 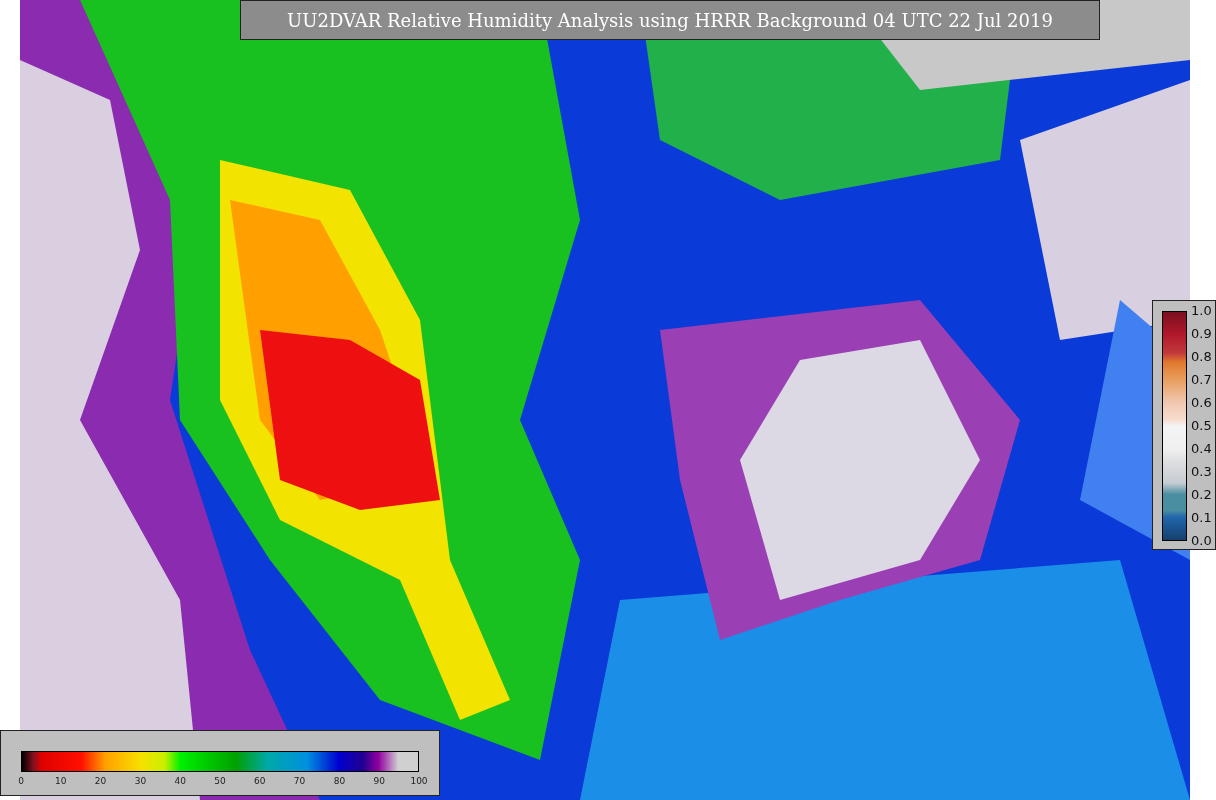 I want to click on tick-label: 30, so click(x=140, y=781).